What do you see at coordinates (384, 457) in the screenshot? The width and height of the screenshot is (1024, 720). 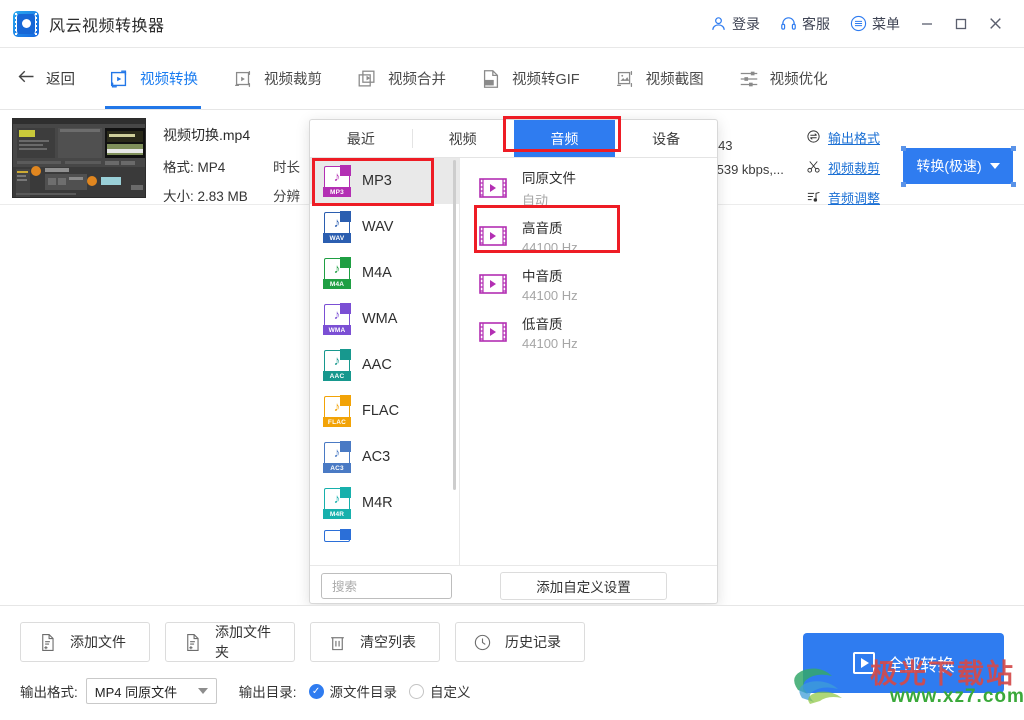 I see `format-item-ac3: ♪ AC3 AC3` at bounding box center [384, 457].